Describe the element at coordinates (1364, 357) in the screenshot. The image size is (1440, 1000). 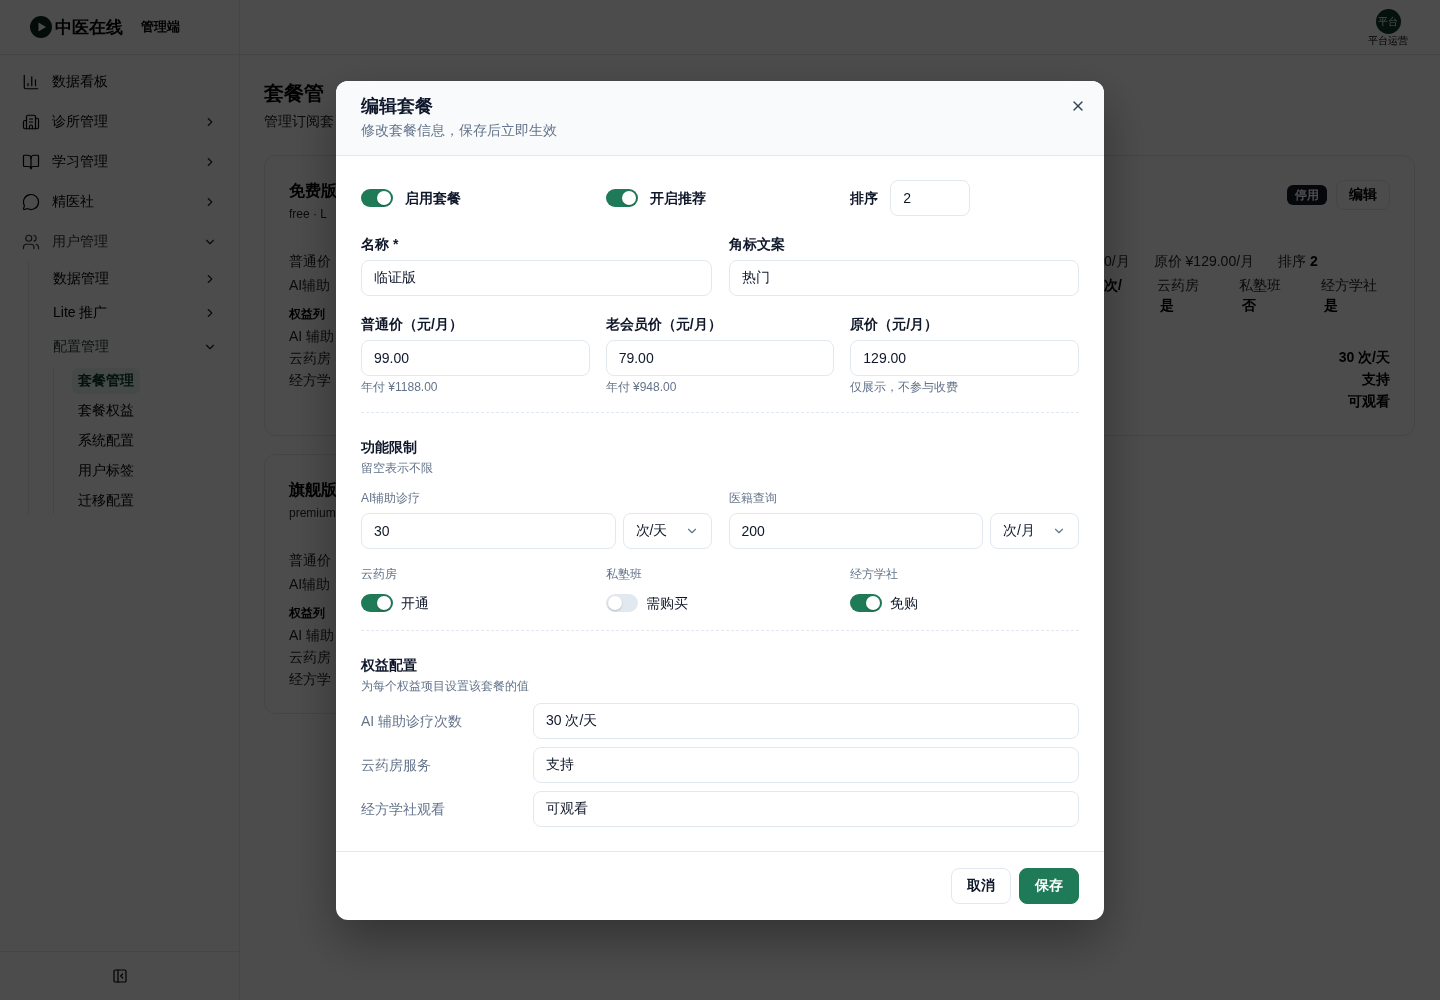
I see `benefit-value: 30 次/天` at that location.